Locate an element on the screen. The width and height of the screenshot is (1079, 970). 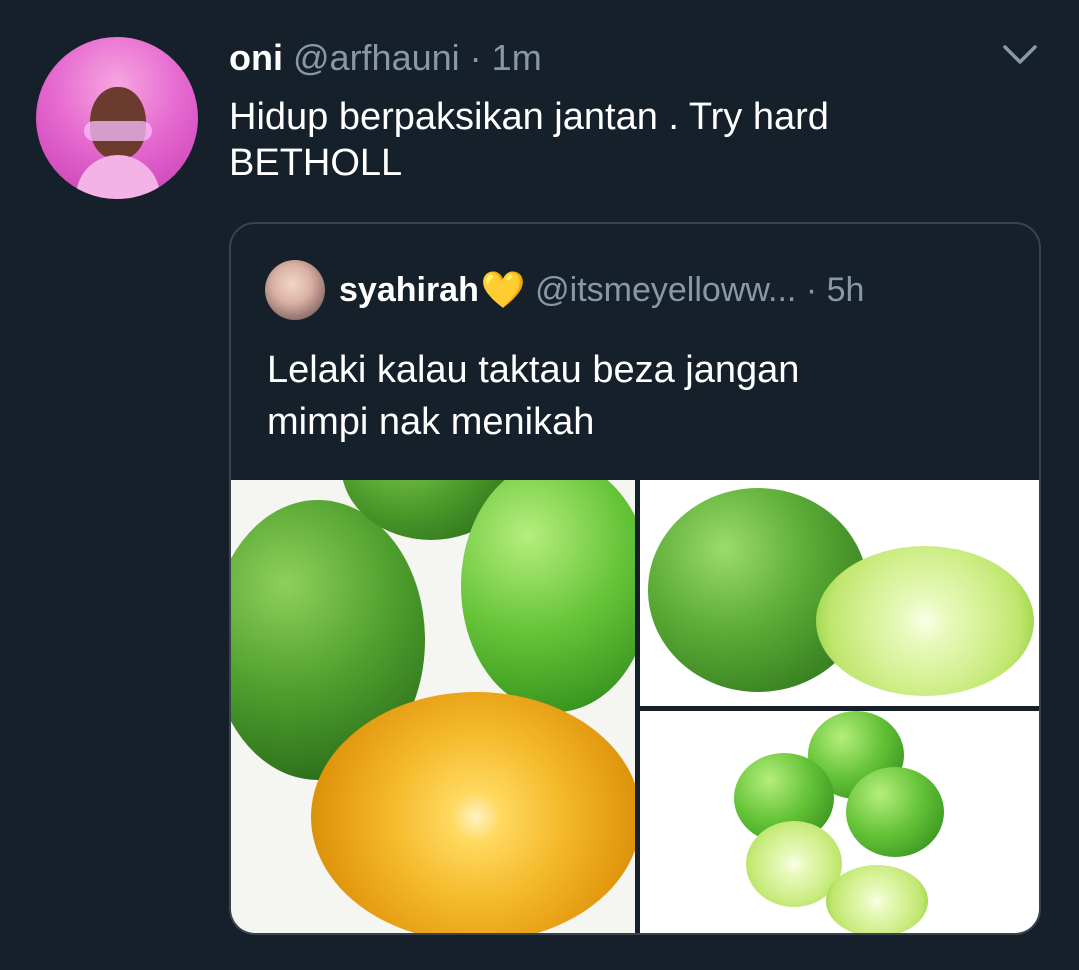
tweet-text-line-1: Hidup berpaksikan jantan . Try hard is located at coordinates (529, 117).